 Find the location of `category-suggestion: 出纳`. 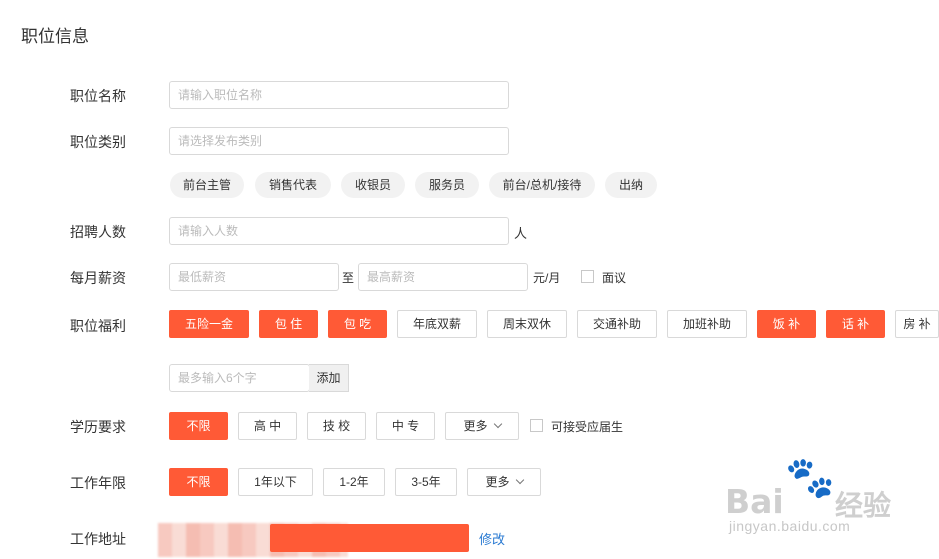

category-suggestion: 出纳 is located at coordinates (631, 185).